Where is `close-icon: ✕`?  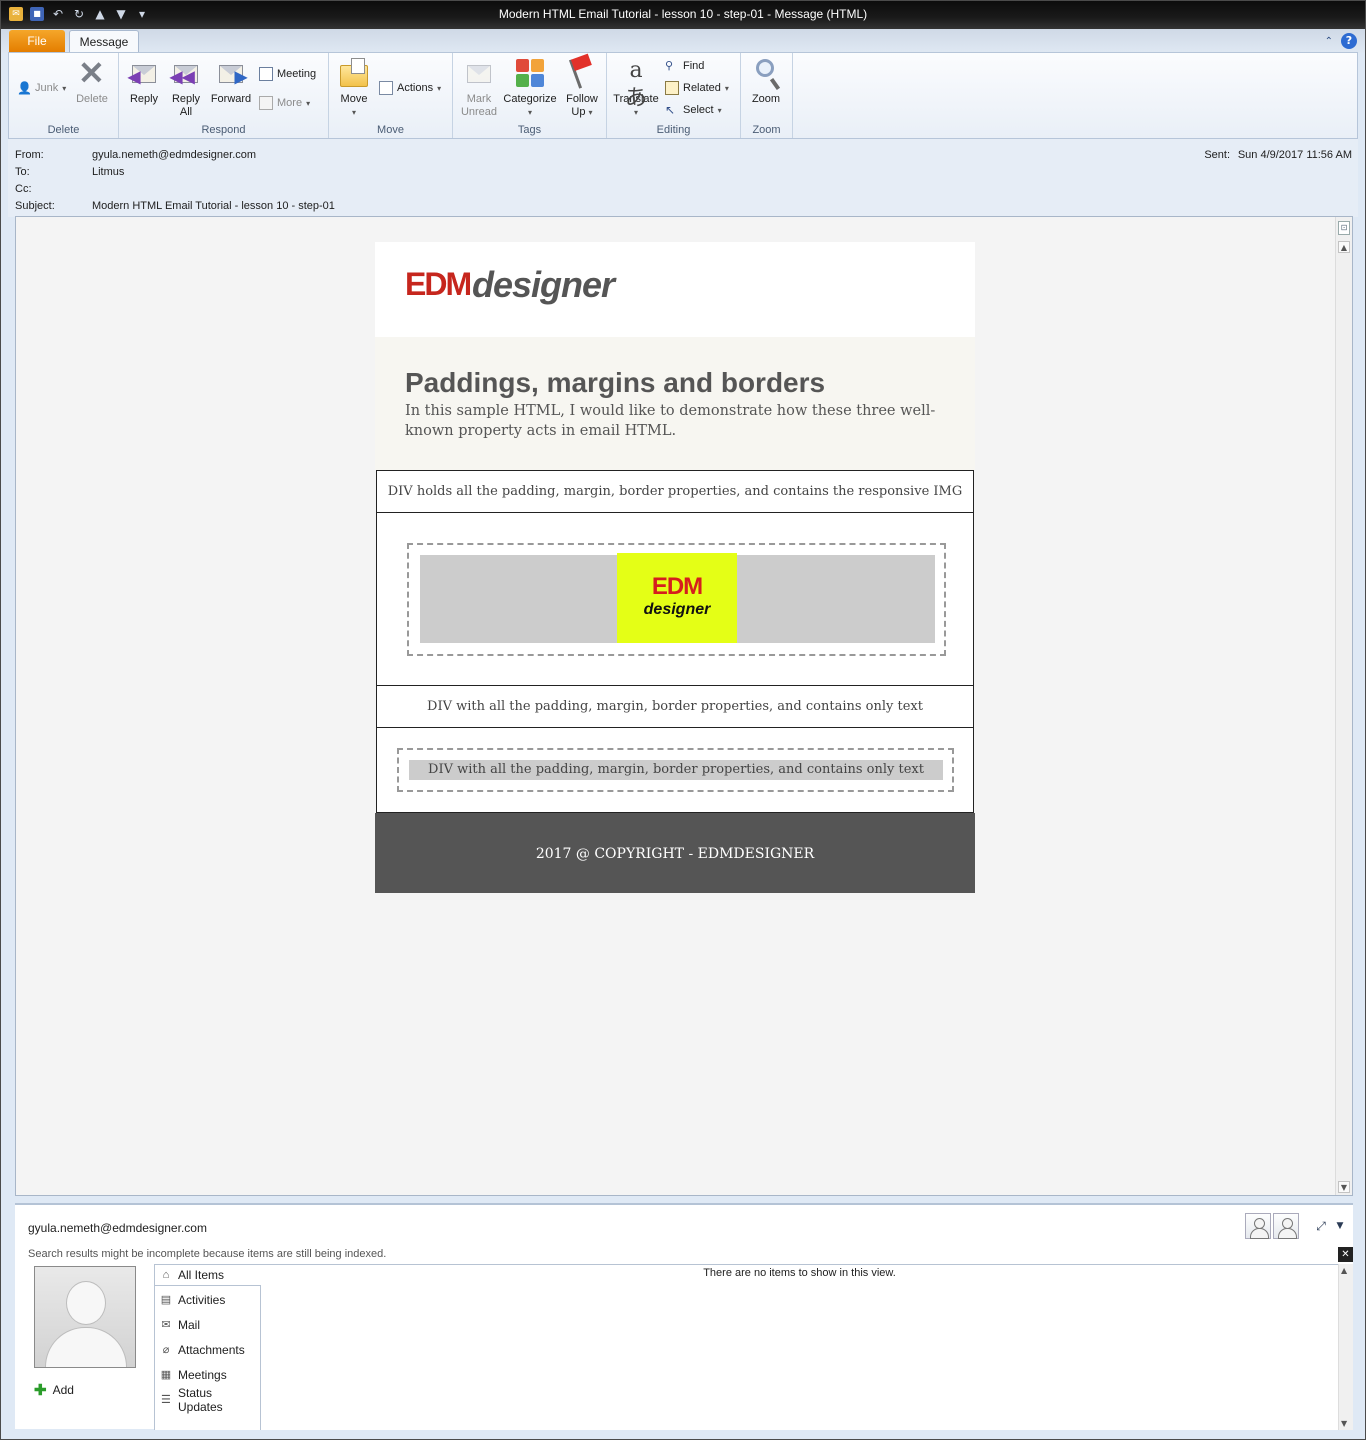
close-icon: ✕ is located at coordinates (1345, 1254).